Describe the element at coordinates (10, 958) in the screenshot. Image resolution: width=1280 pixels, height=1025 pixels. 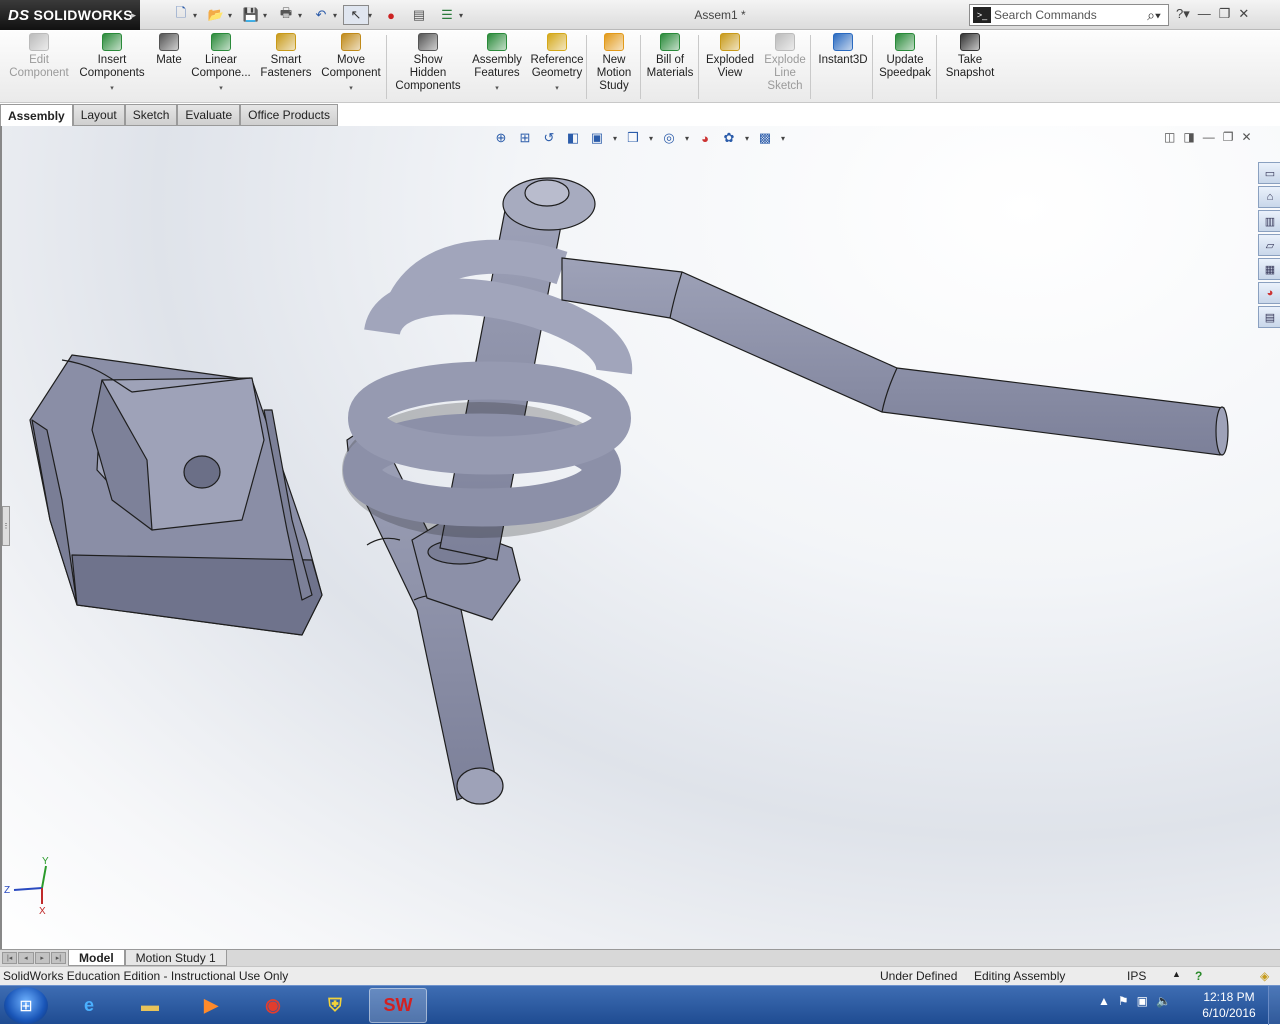
I see `first-tab-icon: |◂` at that location.